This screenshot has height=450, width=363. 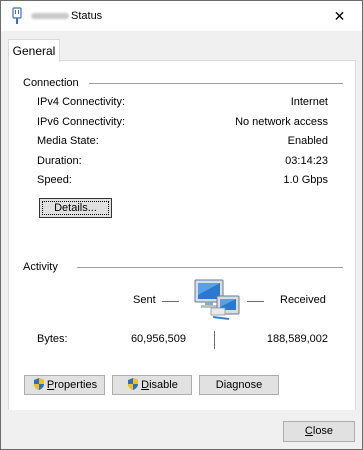 I want to click on ipv4-value: Internet, so click(x=309, y=102).